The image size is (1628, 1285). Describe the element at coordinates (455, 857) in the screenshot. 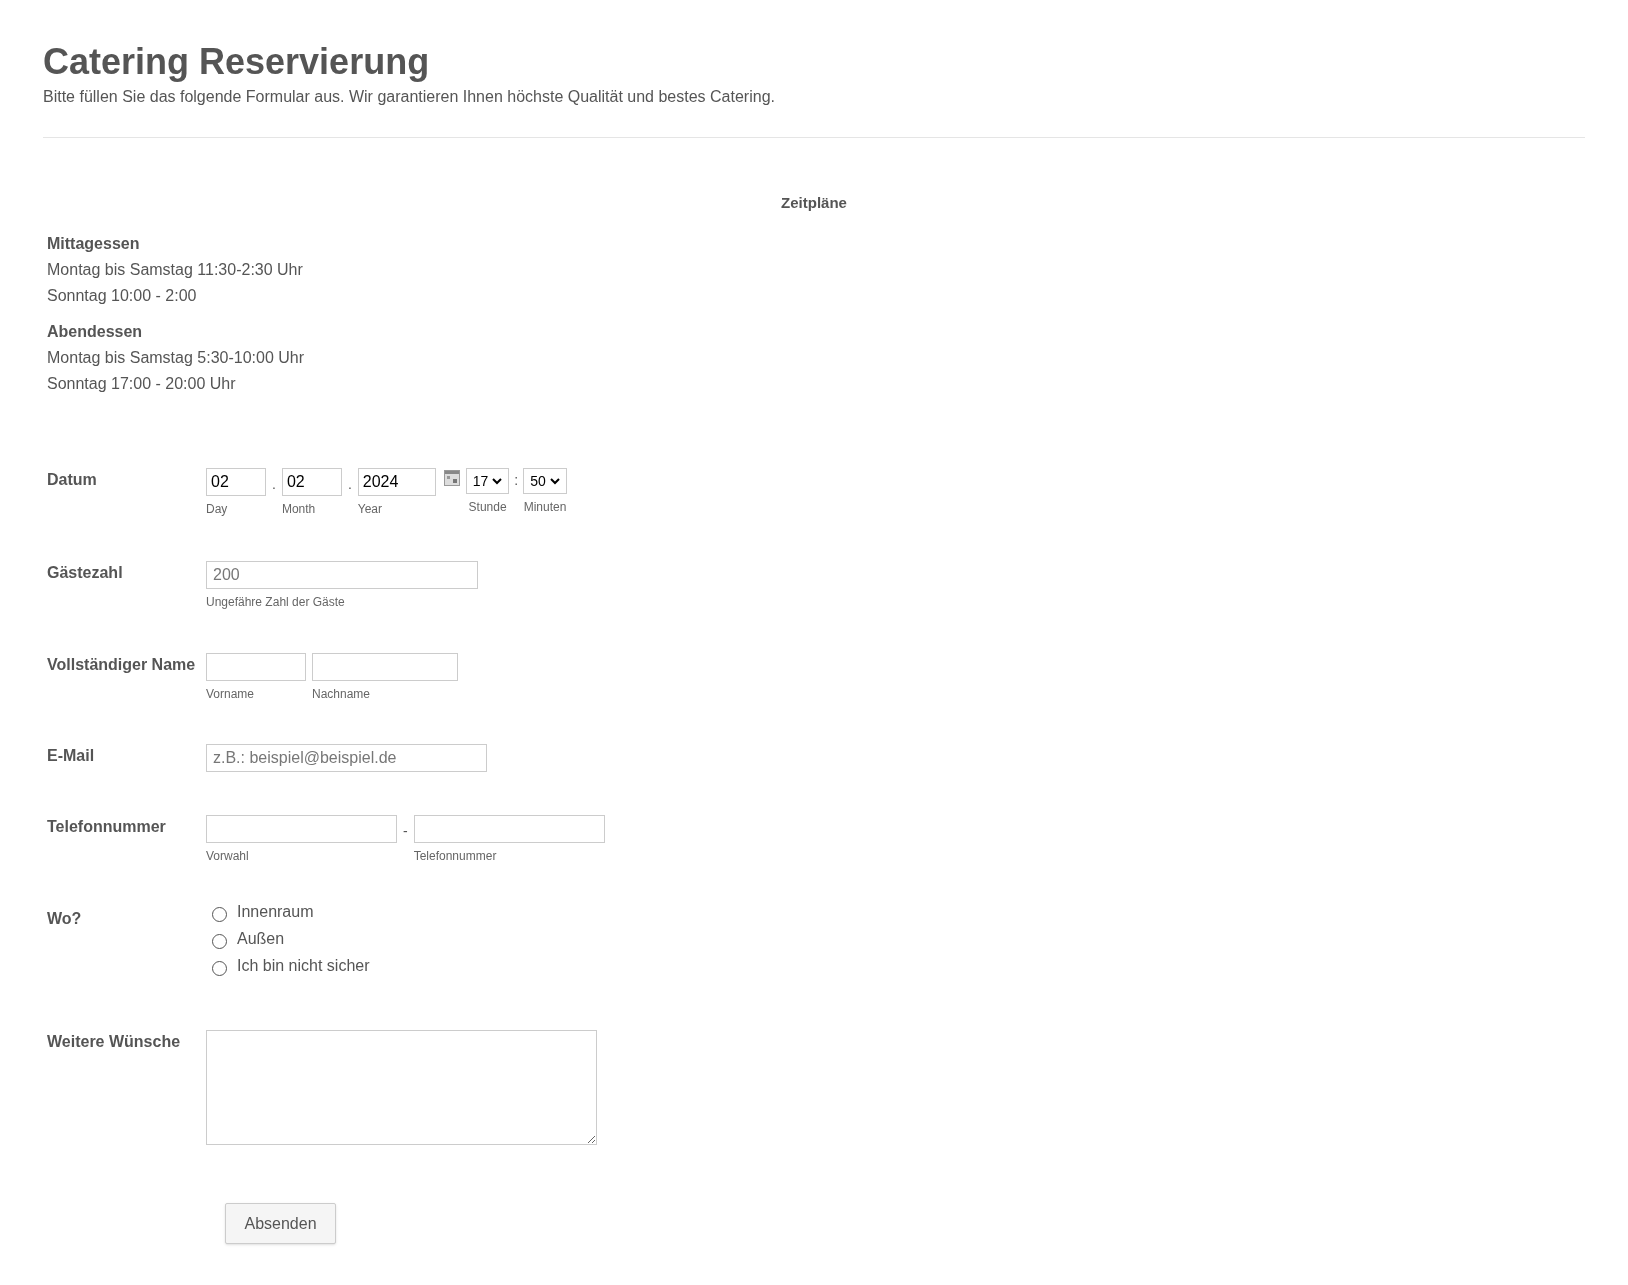

I see `field-sublabel: Telefonnummer` at that location.